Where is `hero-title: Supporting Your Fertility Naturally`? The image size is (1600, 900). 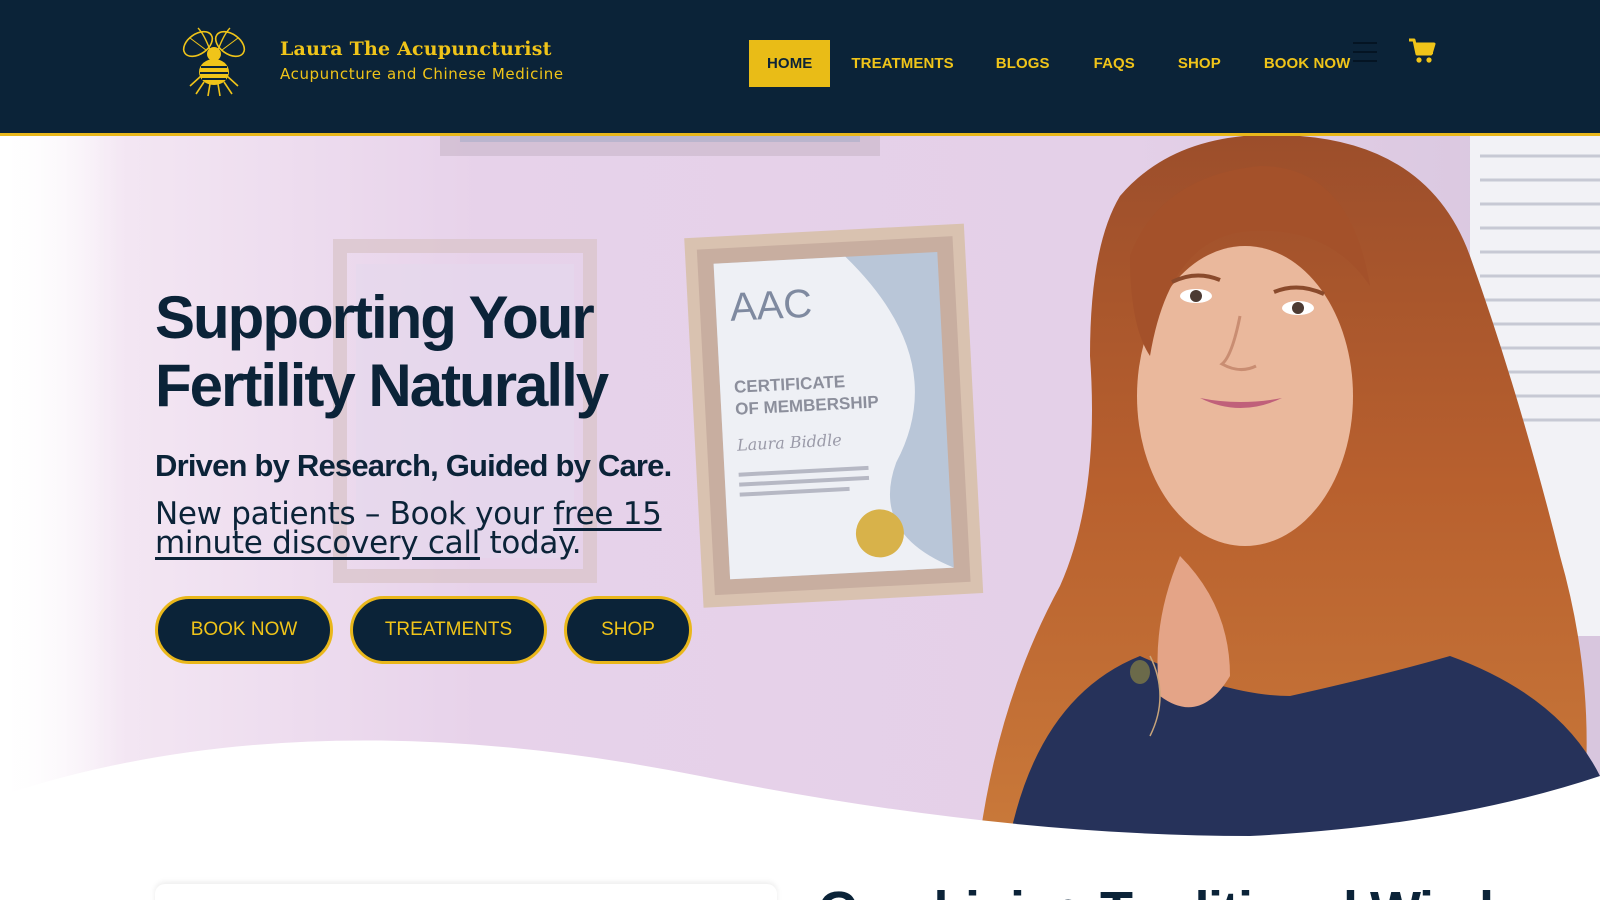 hero-title: Supporting Your Fertility Naturally is located at coordinates (382, 351).